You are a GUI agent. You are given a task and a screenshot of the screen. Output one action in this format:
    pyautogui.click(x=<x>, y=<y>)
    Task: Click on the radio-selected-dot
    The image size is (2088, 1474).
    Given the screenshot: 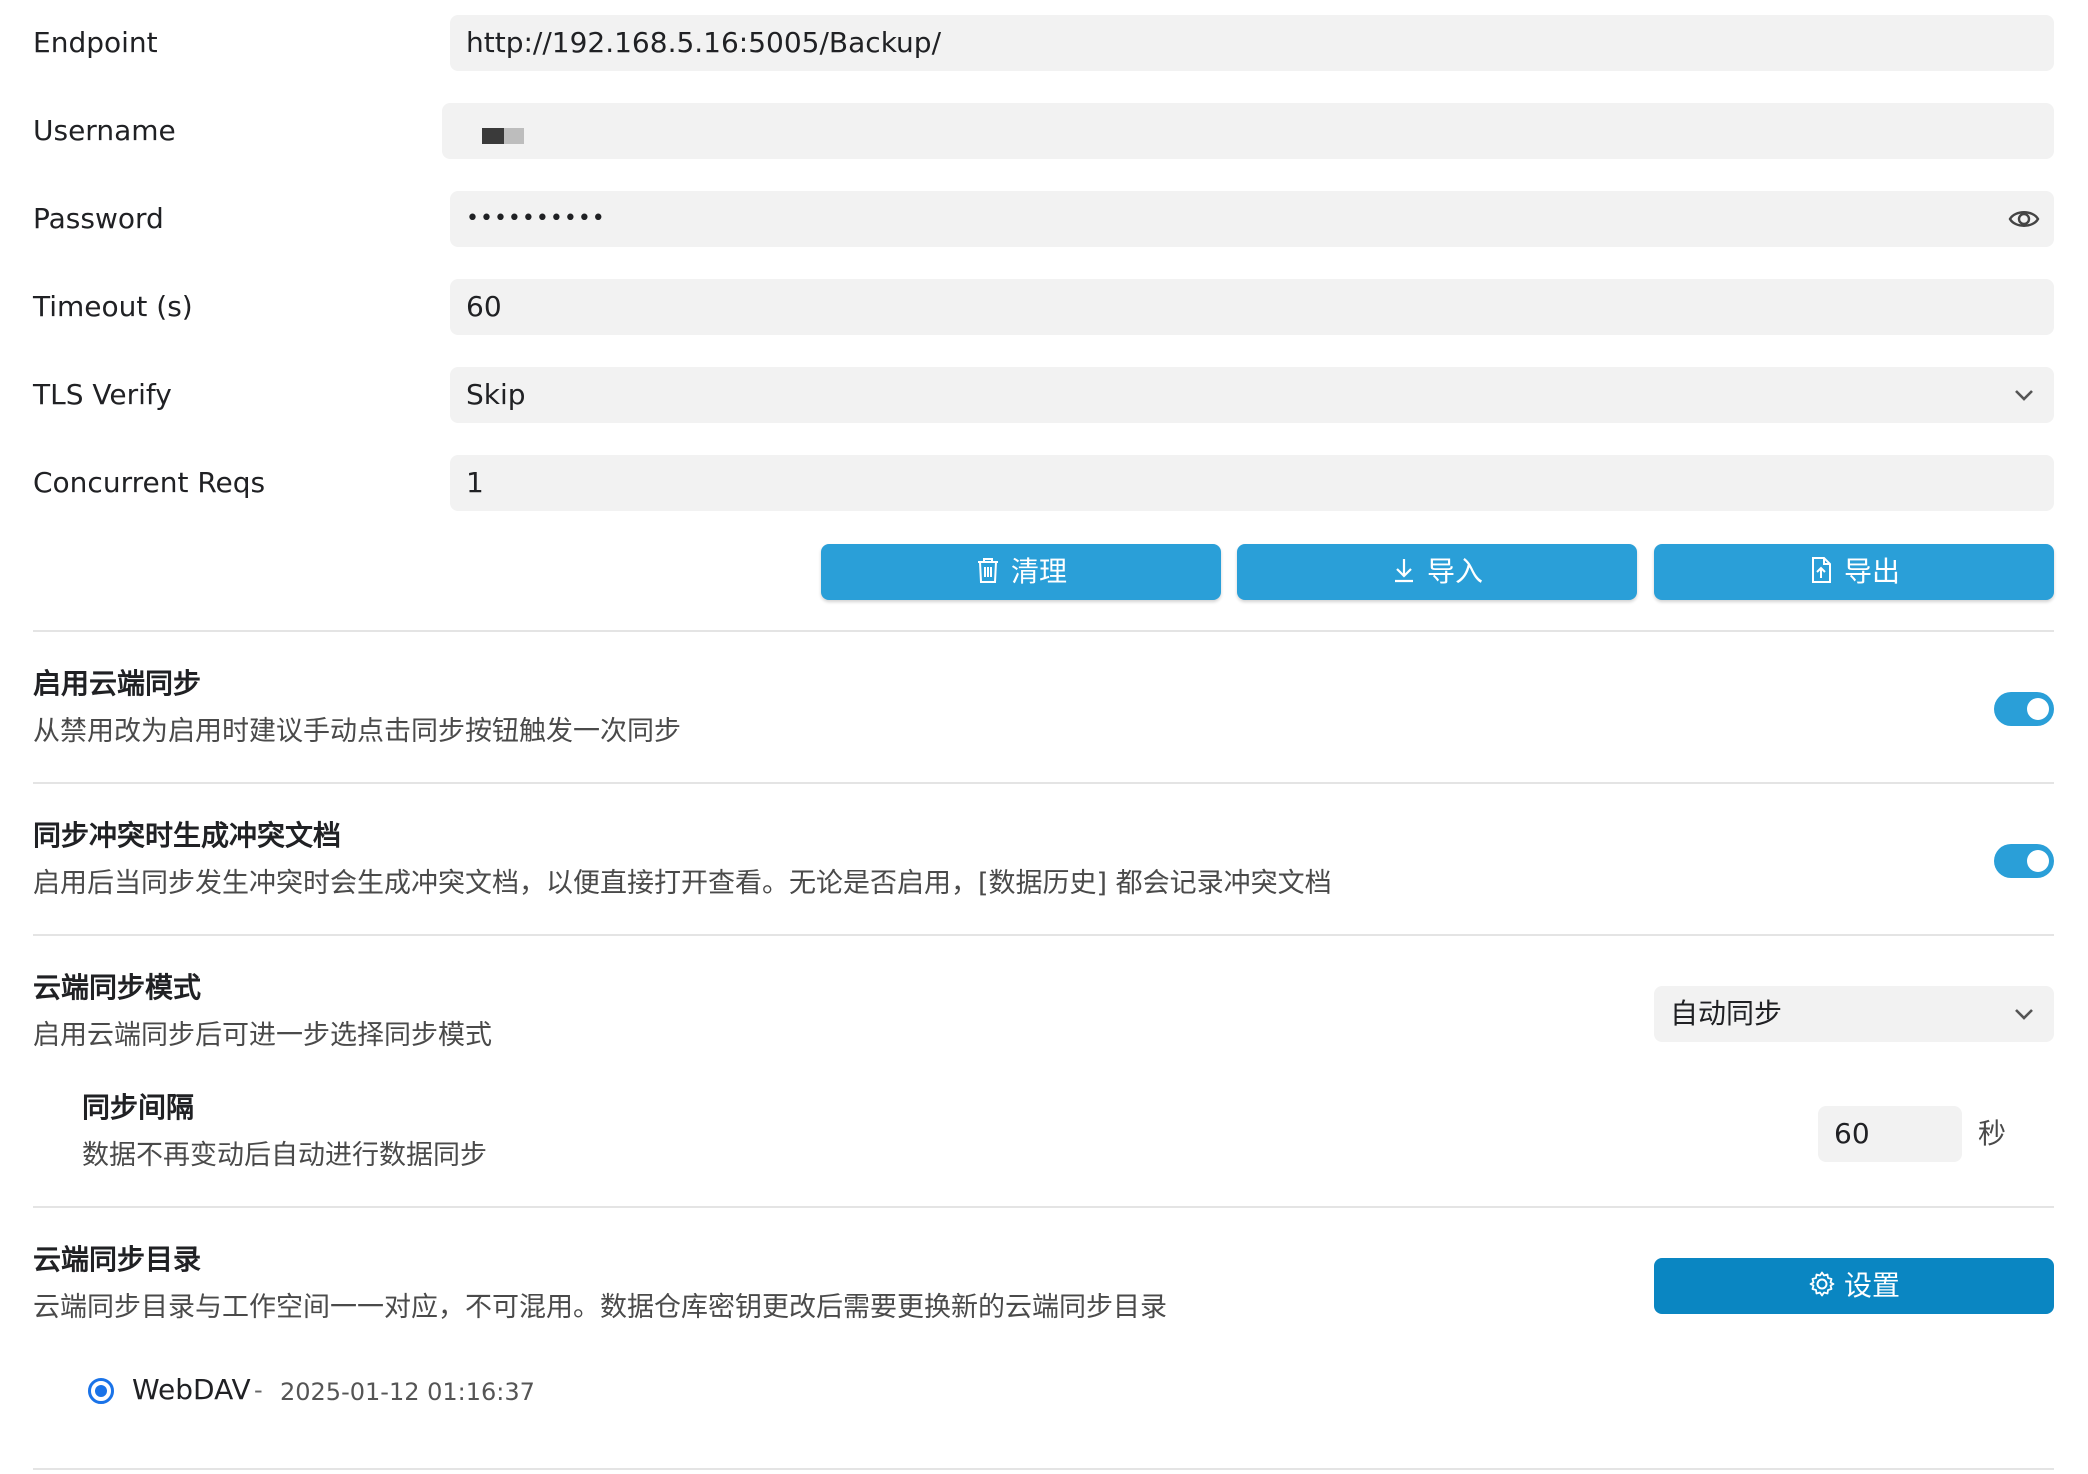 What is the action you would take?
    pyautogui.click(x=101, y=1391)
    